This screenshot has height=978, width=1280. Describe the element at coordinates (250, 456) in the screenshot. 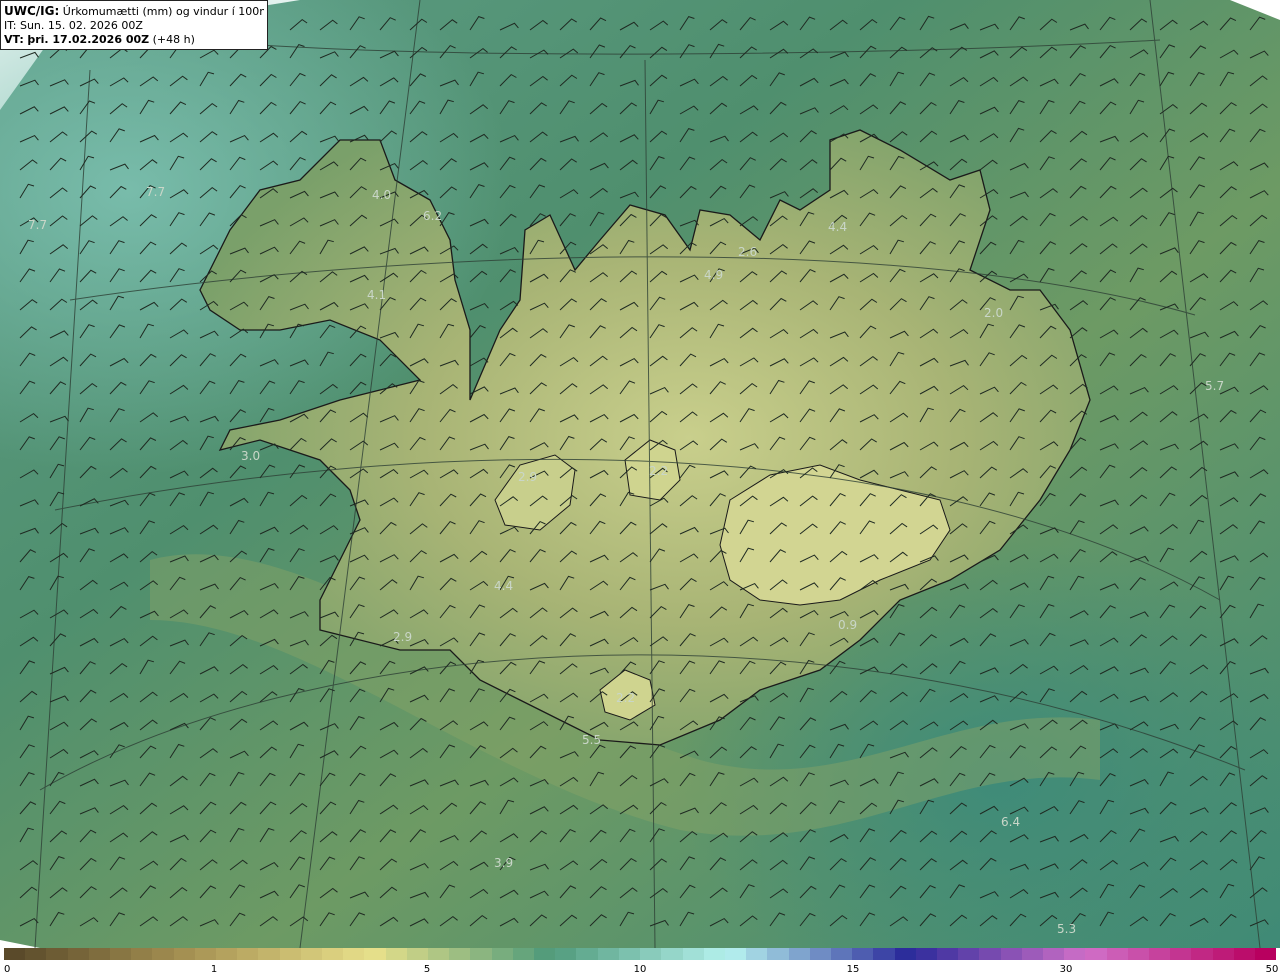

I see `value-label: 3.0` at that location.